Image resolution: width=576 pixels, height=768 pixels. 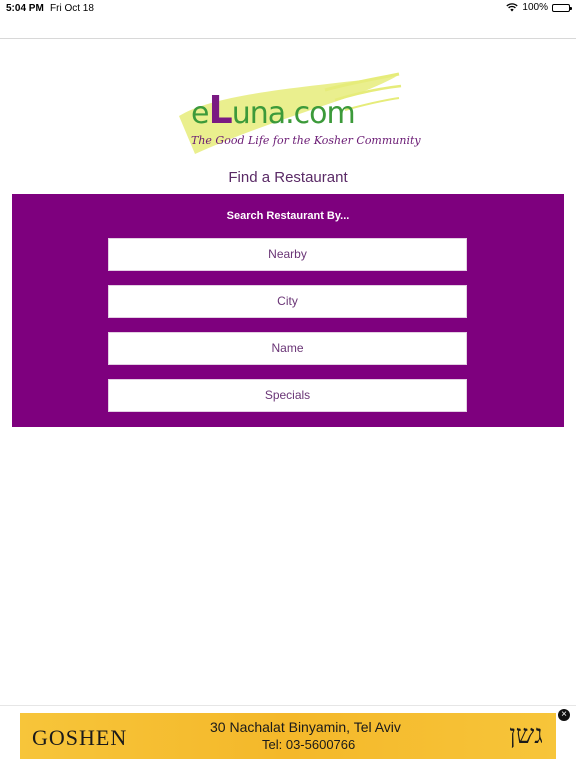 I want to click on status-time: 5:04 PM, so click(x=25, y=8).